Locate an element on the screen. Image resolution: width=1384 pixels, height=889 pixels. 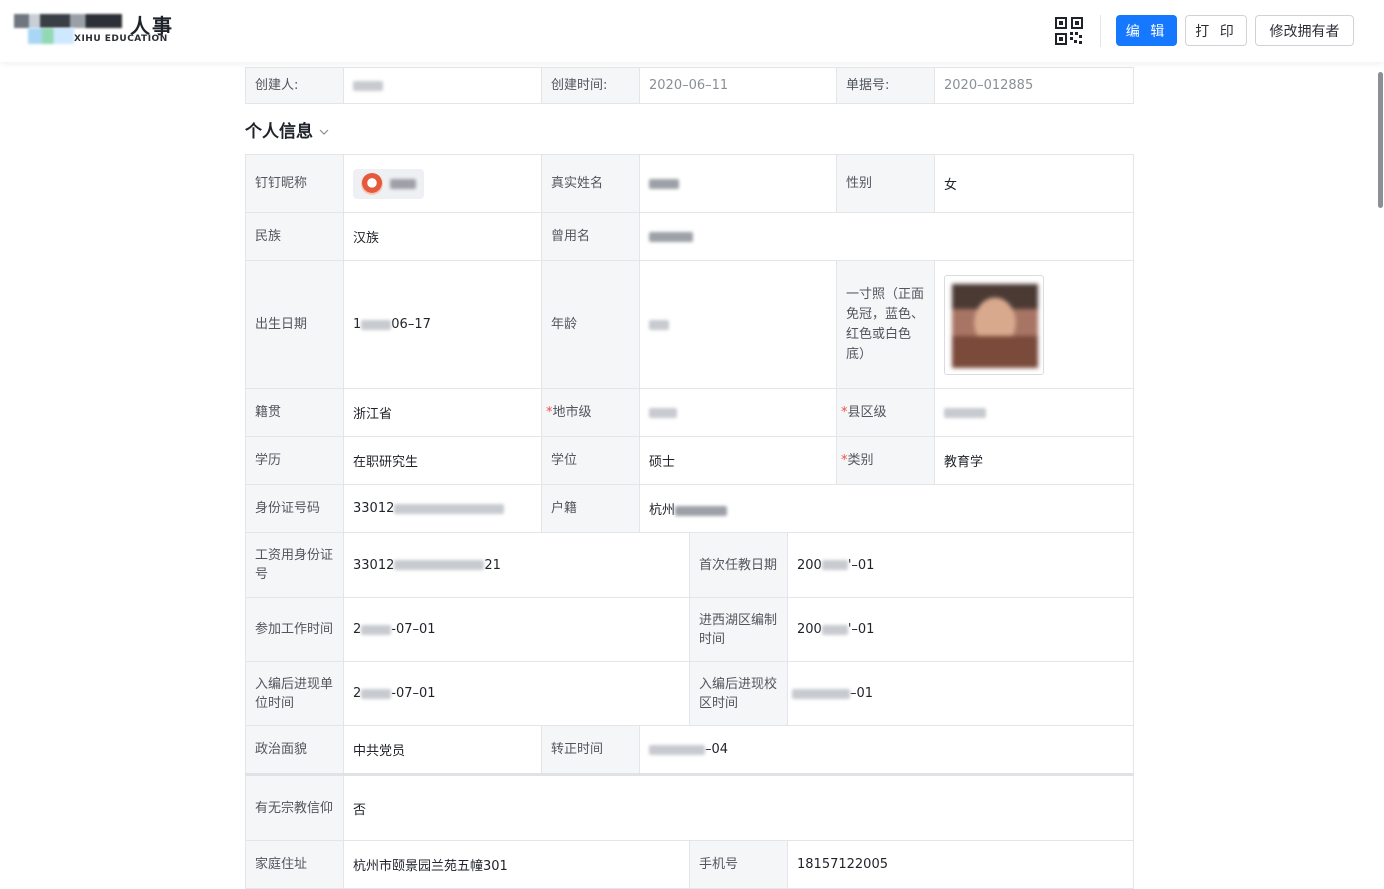
qrcode-icon is located at coordinates (1069, 31).